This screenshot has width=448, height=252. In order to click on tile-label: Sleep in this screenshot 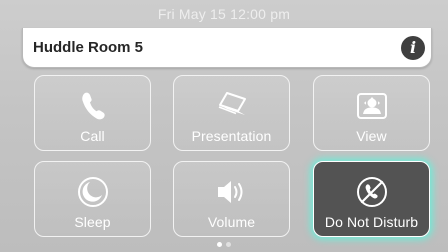, I will do `click(92, 222)`.